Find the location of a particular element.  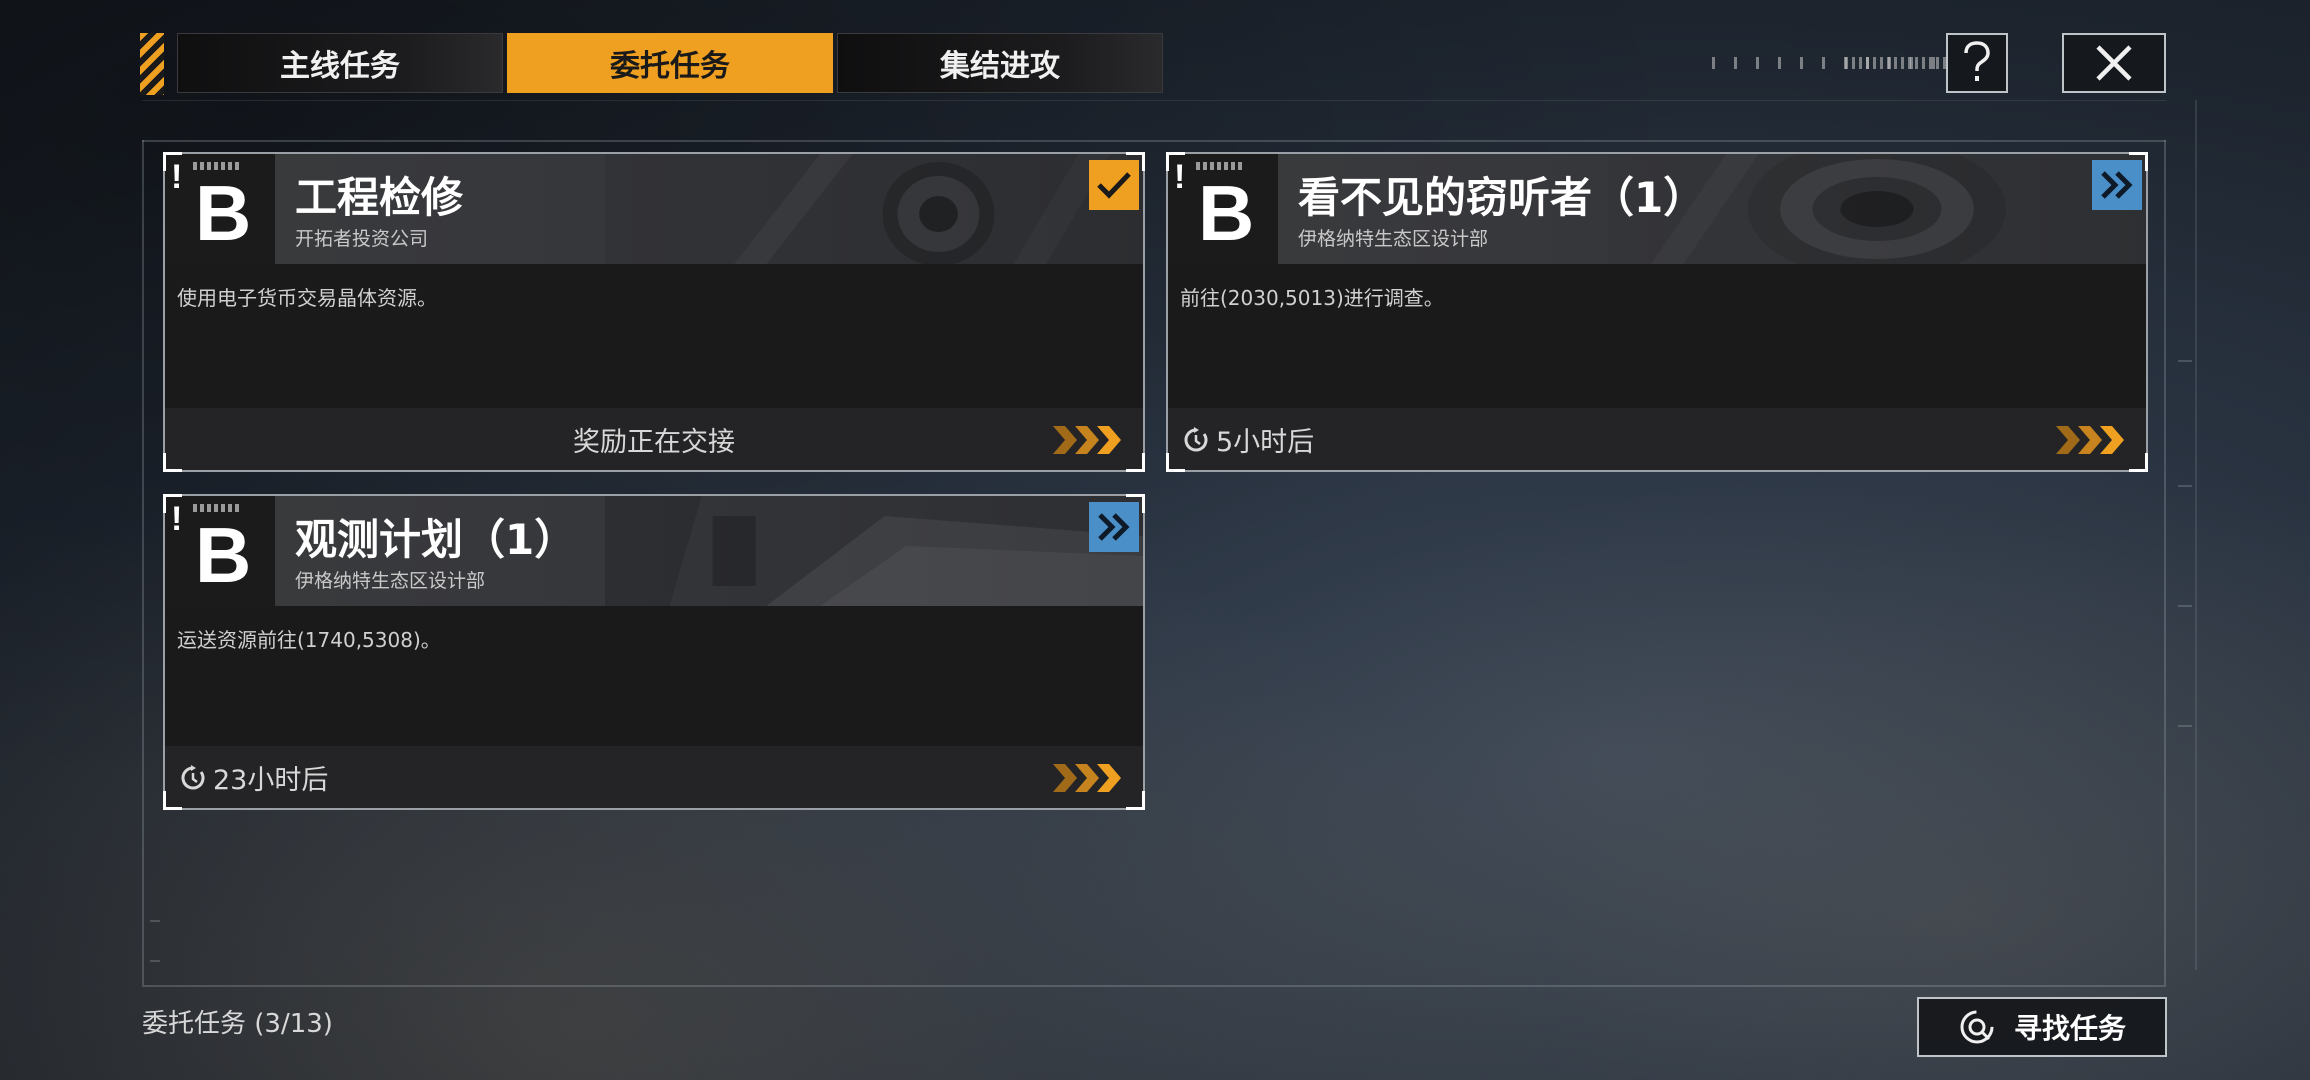

card-footer: 奖励正在交接 is located at coordinates (654, 439).